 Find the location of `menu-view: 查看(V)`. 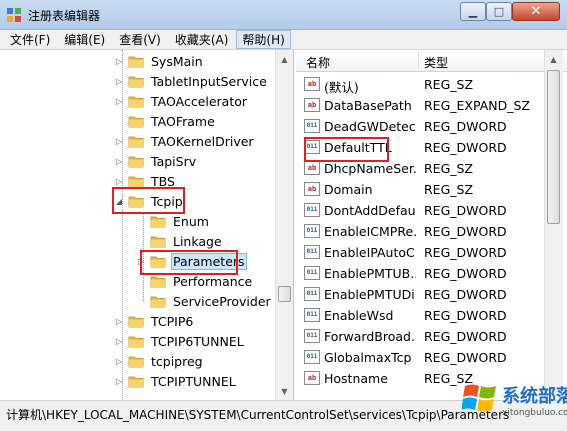

menu-view: 查看(V) is located at coordinates (140, 39).